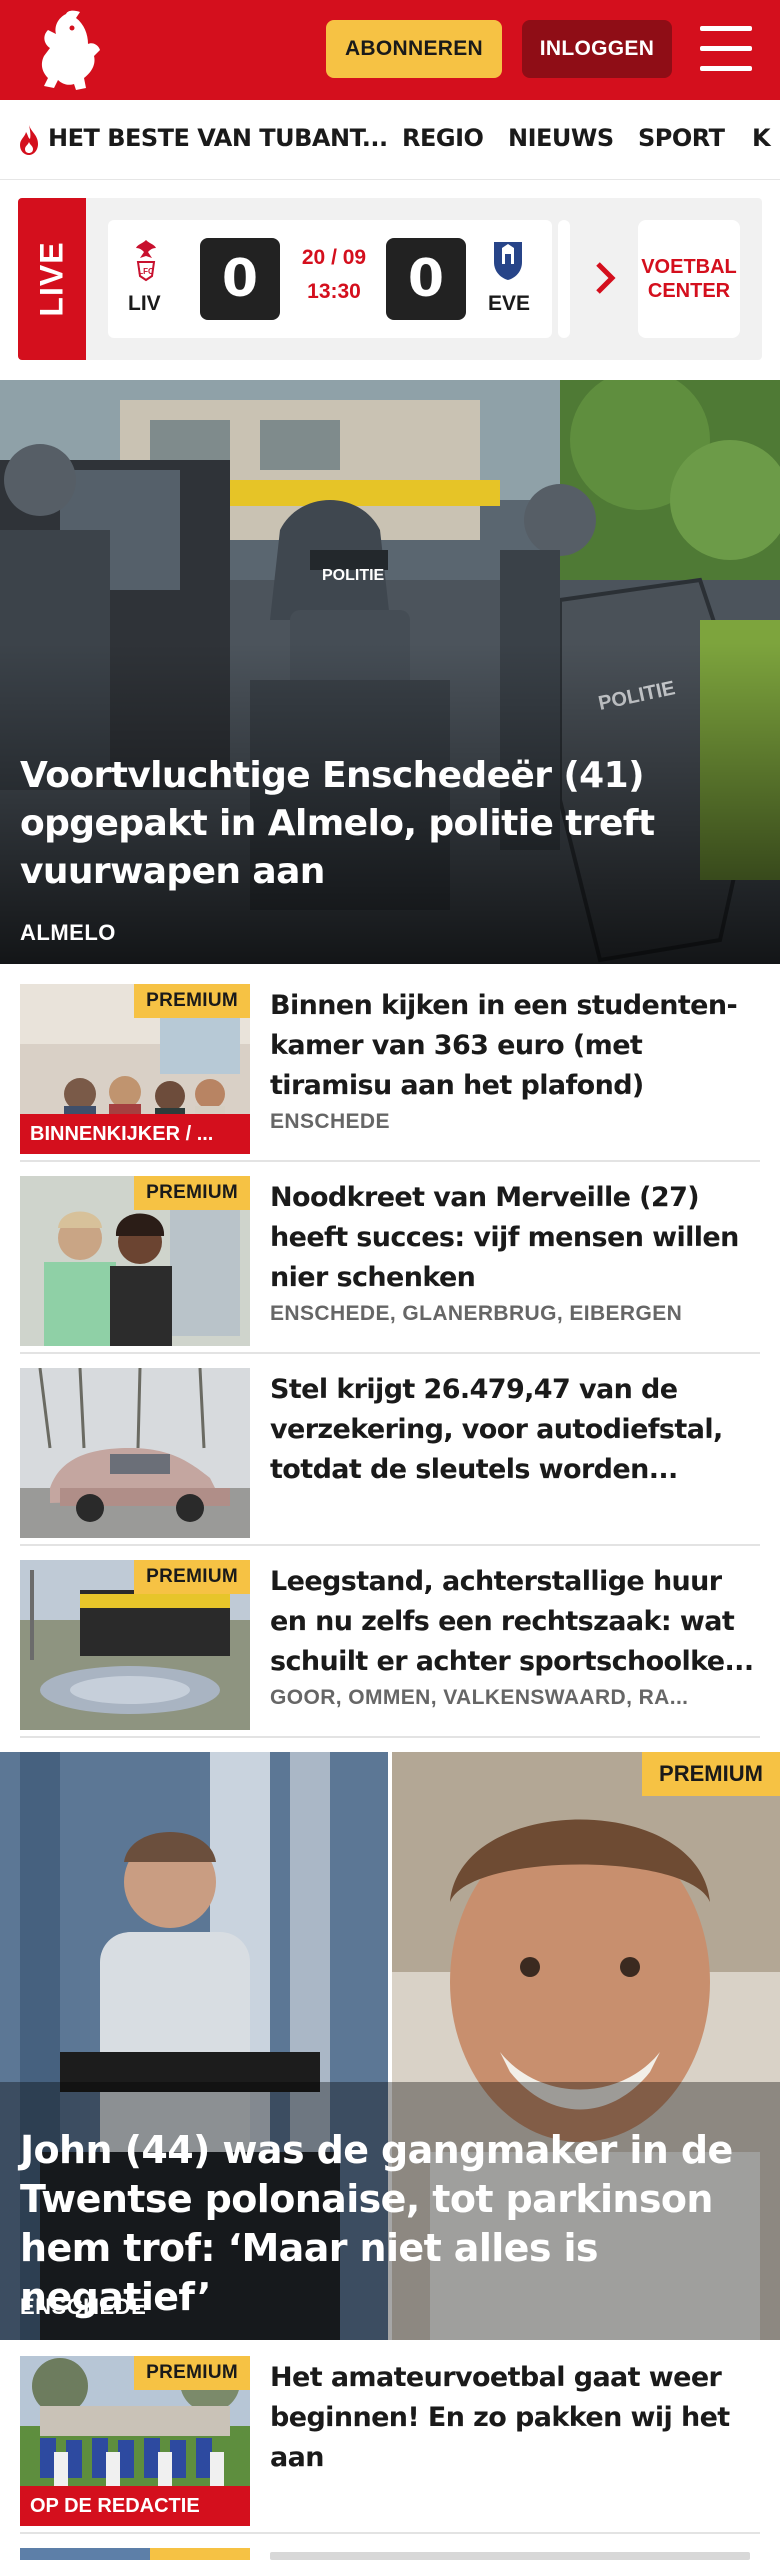 This screenshot has width=780, height=2560. What do you see at coordinates (146, 261) in the screenshot?
I see `liverpool-crest-icon: LFC` at bounding box center [146, 261].